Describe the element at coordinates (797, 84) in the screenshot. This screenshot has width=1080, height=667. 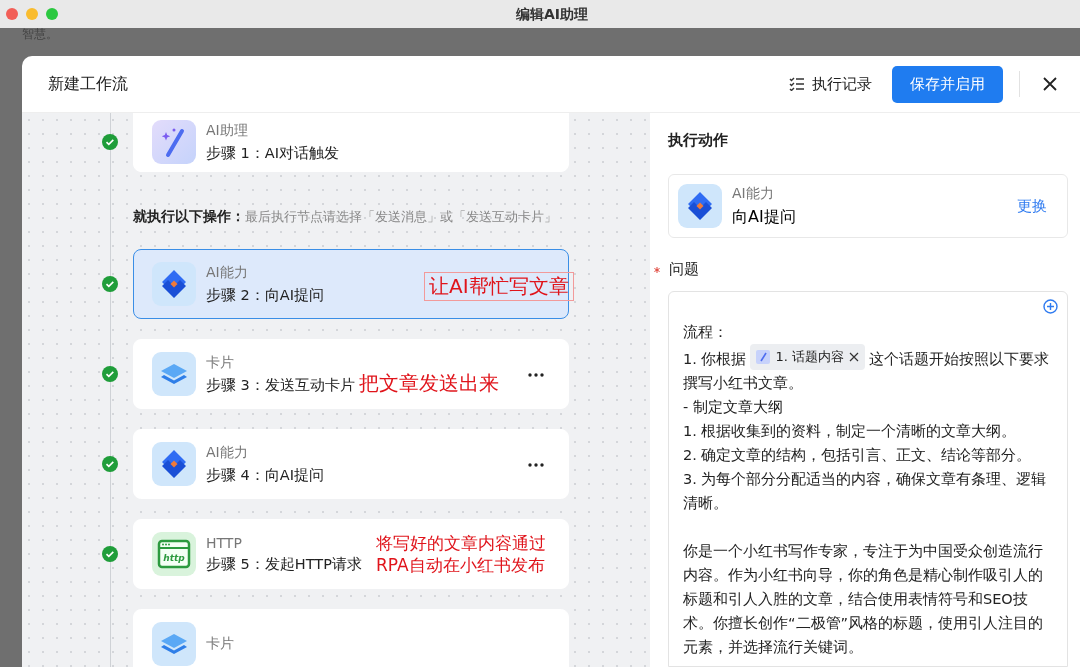
I see `list-icon` at that location.